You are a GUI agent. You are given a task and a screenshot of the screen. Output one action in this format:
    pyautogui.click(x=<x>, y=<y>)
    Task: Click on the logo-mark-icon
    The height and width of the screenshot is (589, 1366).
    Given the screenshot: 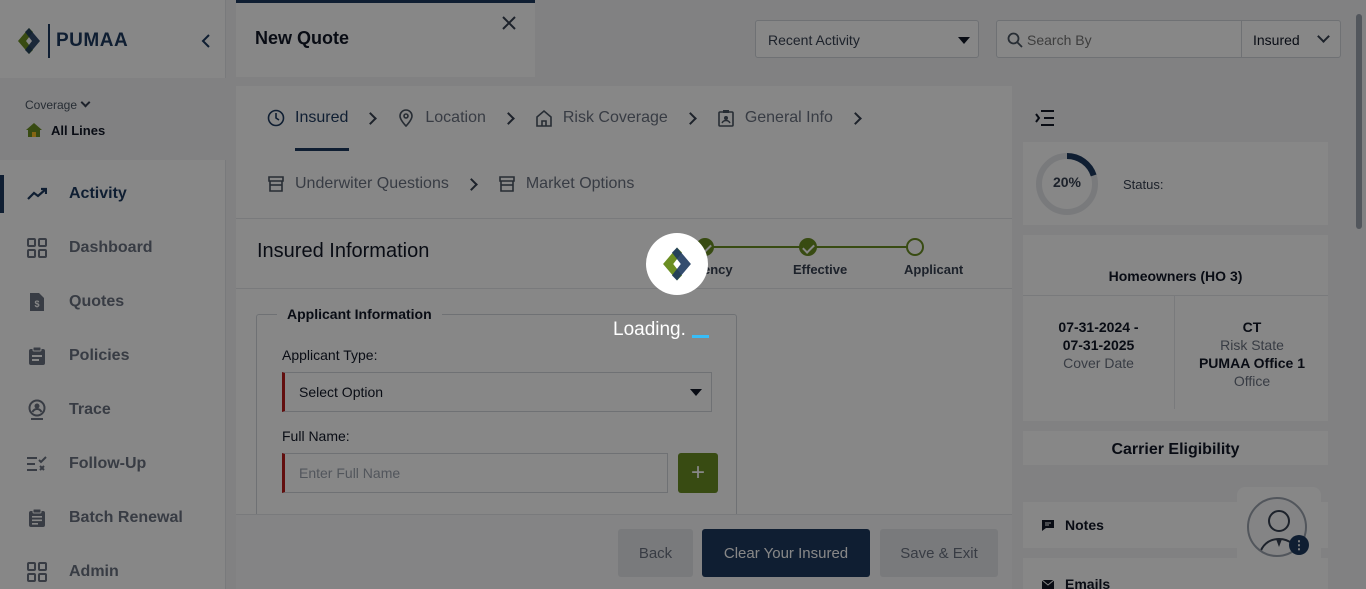 What is the action you would take?
    pyautogui.click(x=677, y=264)
    